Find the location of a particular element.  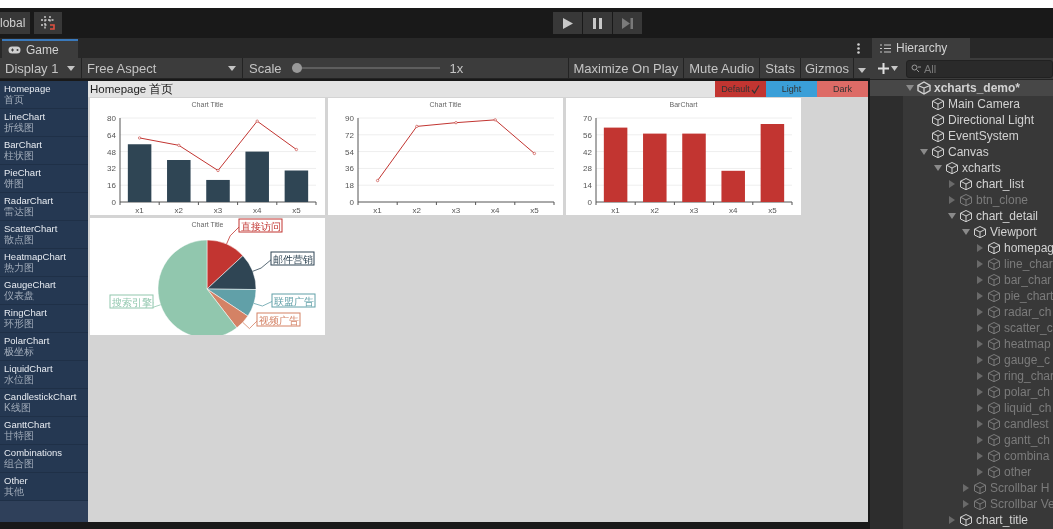

more-icon is located at coordinates (858, 48).